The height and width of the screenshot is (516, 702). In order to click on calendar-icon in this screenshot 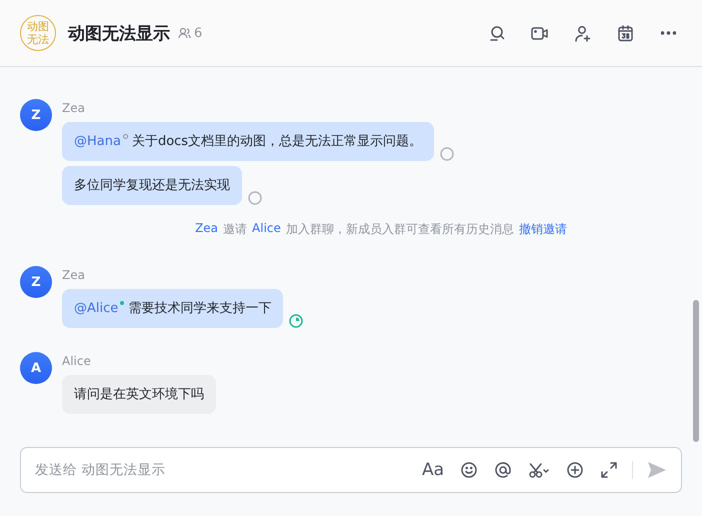, I will do `click(625, 33)`.